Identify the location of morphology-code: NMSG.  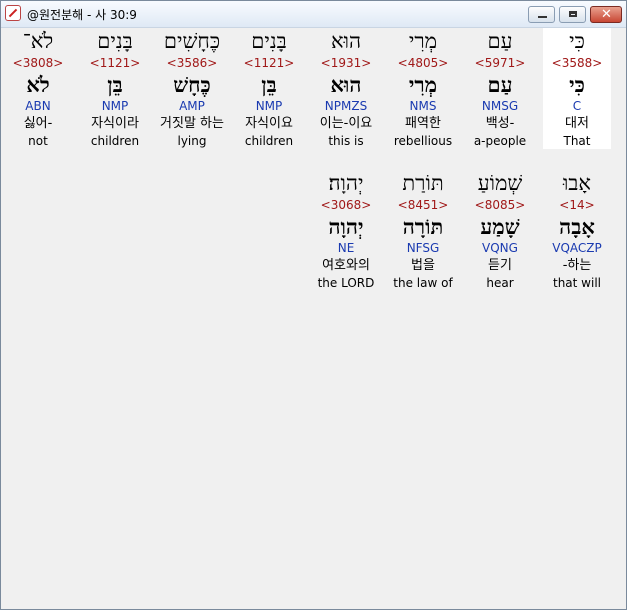
(500, 106).